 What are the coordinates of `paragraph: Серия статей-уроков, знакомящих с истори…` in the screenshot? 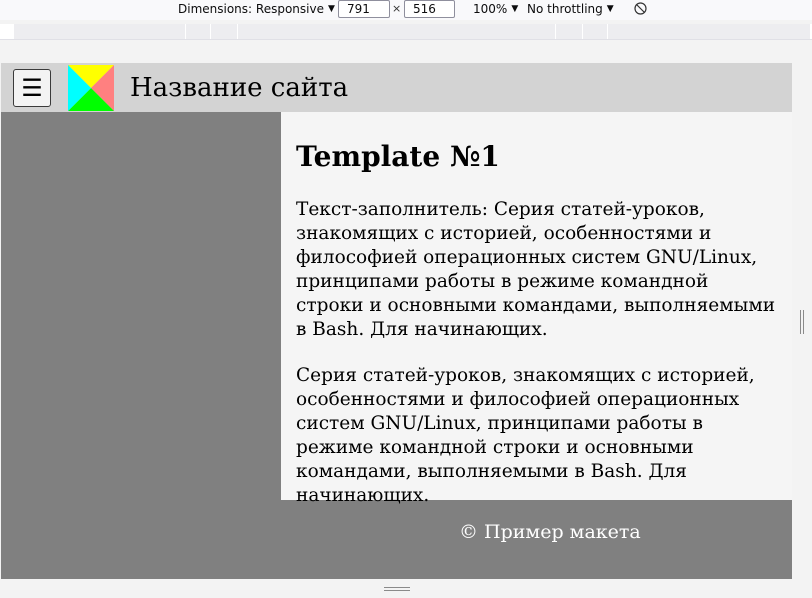 It's located at (525, 435).